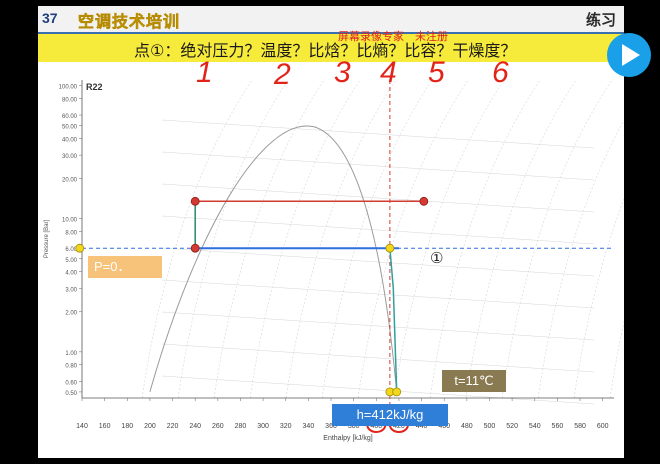 This screenshot has height=464, width=660. Describe the element at coordinates (390, 415) in the screenshot. I see `enthalpy-annotation: h=412kJ/kg` at that location.